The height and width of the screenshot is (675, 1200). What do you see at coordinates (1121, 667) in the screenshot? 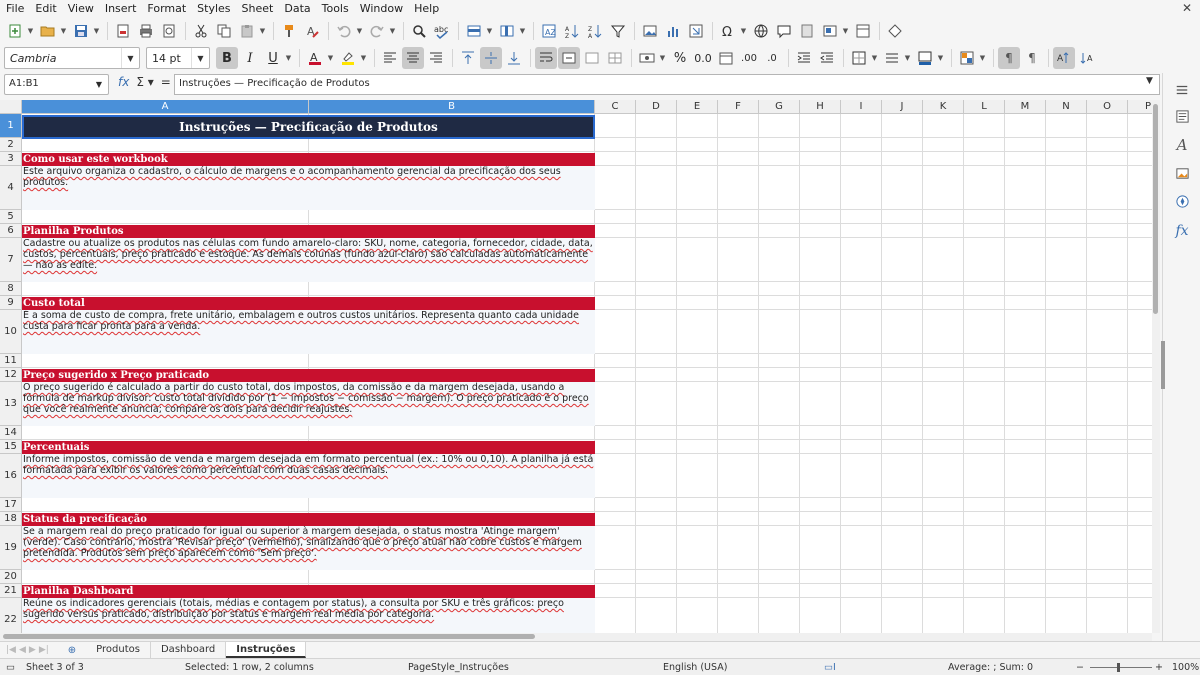
I see `zoom-slider` at bounding box center [1121, 667].